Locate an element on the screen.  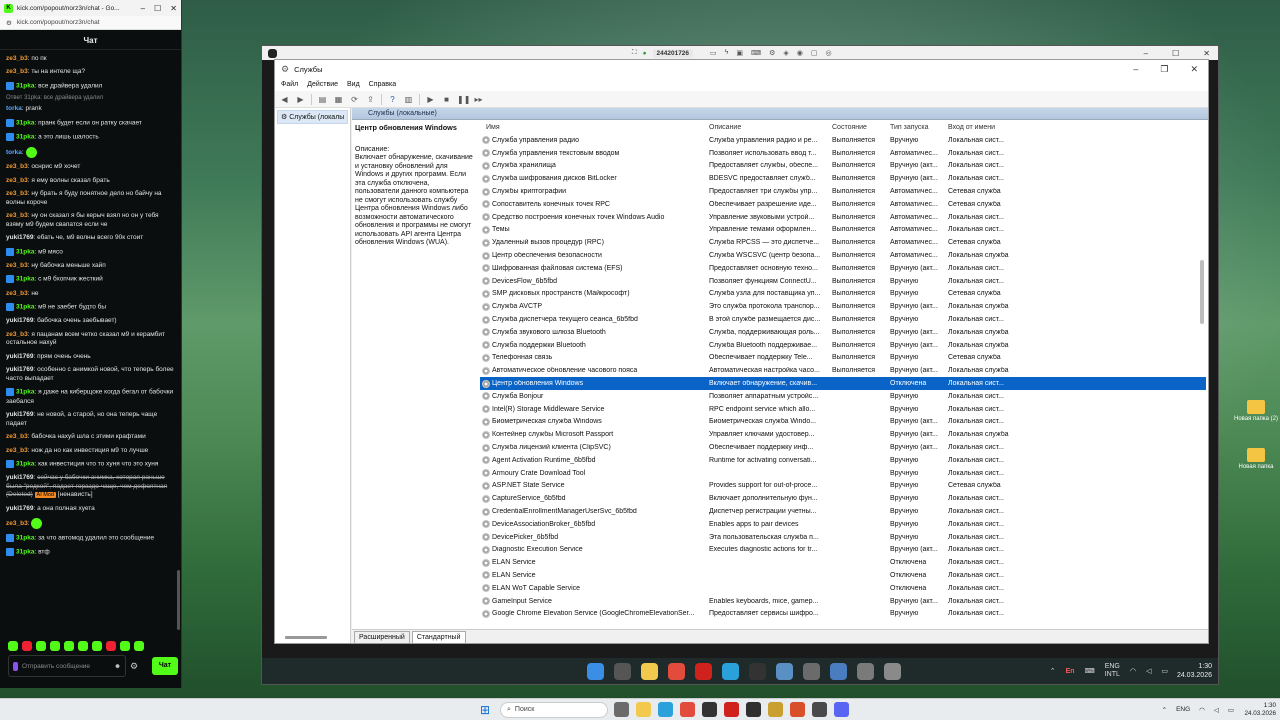
eye-icon: ◎ is located at coordinates (828, 53).